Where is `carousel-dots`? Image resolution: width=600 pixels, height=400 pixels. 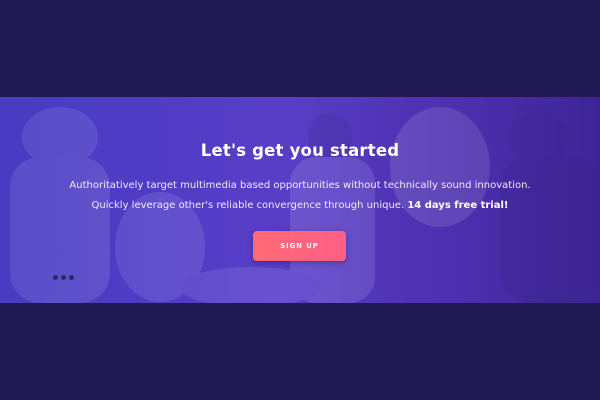
carousel-dots is located at coordinates (63, 277).